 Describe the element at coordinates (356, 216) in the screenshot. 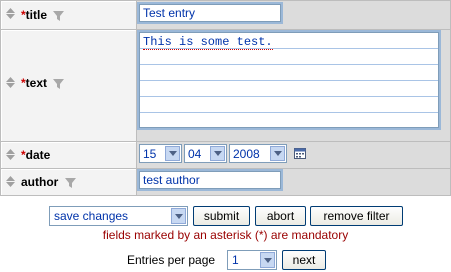

I see `remove-filter-button: remove filter` at that location.